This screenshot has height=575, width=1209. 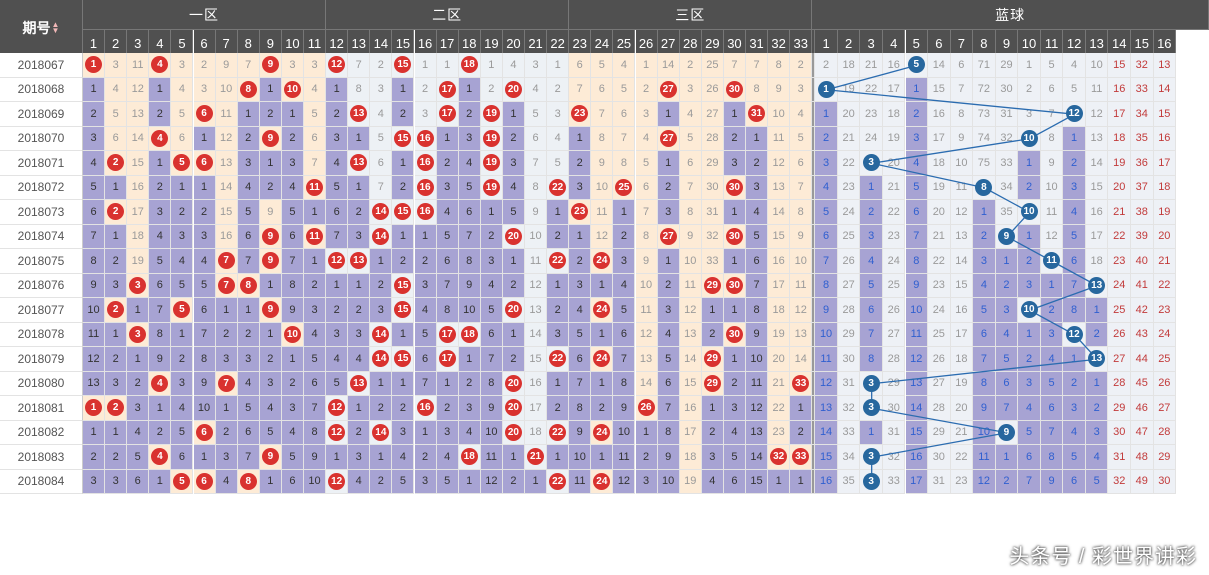 What do you see at coordinates (778, 358) in the screenshot?
I see `miss-count: 20` at bounding box center [778, 358].